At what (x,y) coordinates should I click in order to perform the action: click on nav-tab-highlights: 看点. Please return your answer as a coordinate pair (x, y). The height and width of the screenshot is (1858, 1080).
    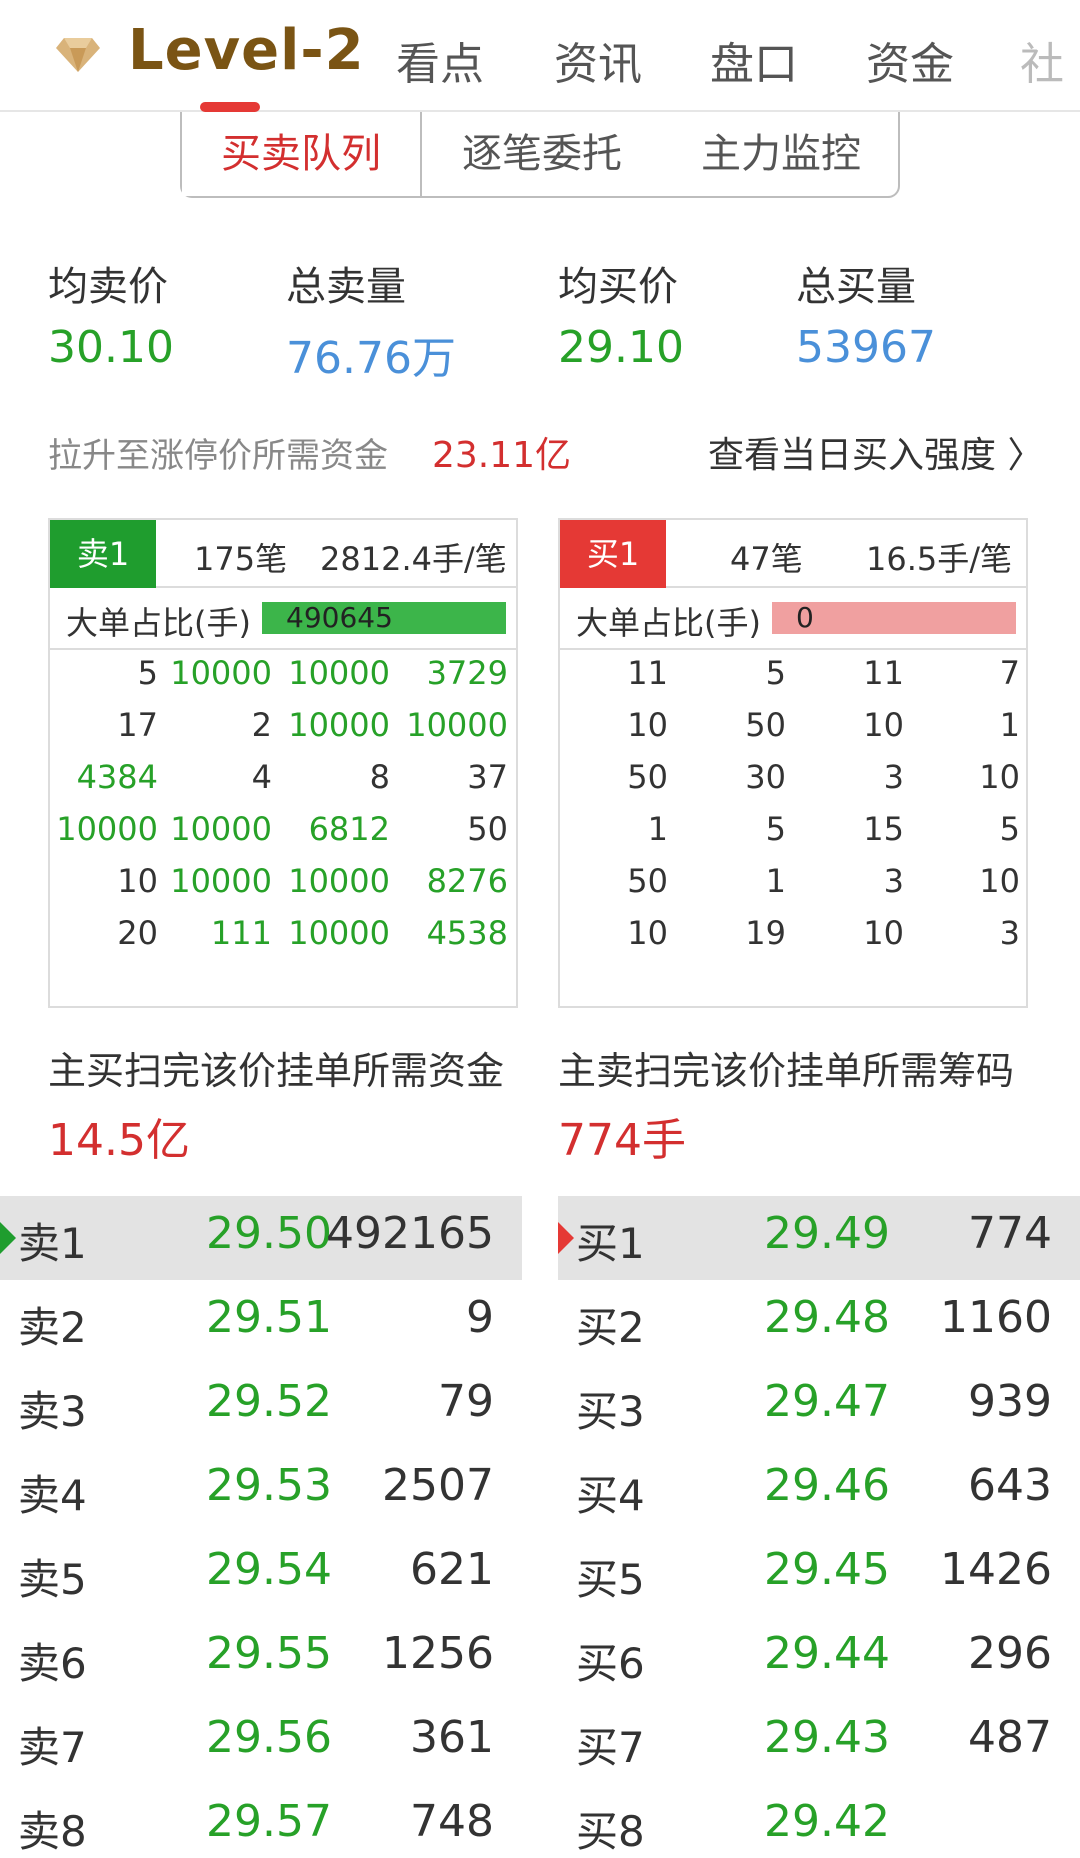
    Looking at the image, I should click on (440, 60).